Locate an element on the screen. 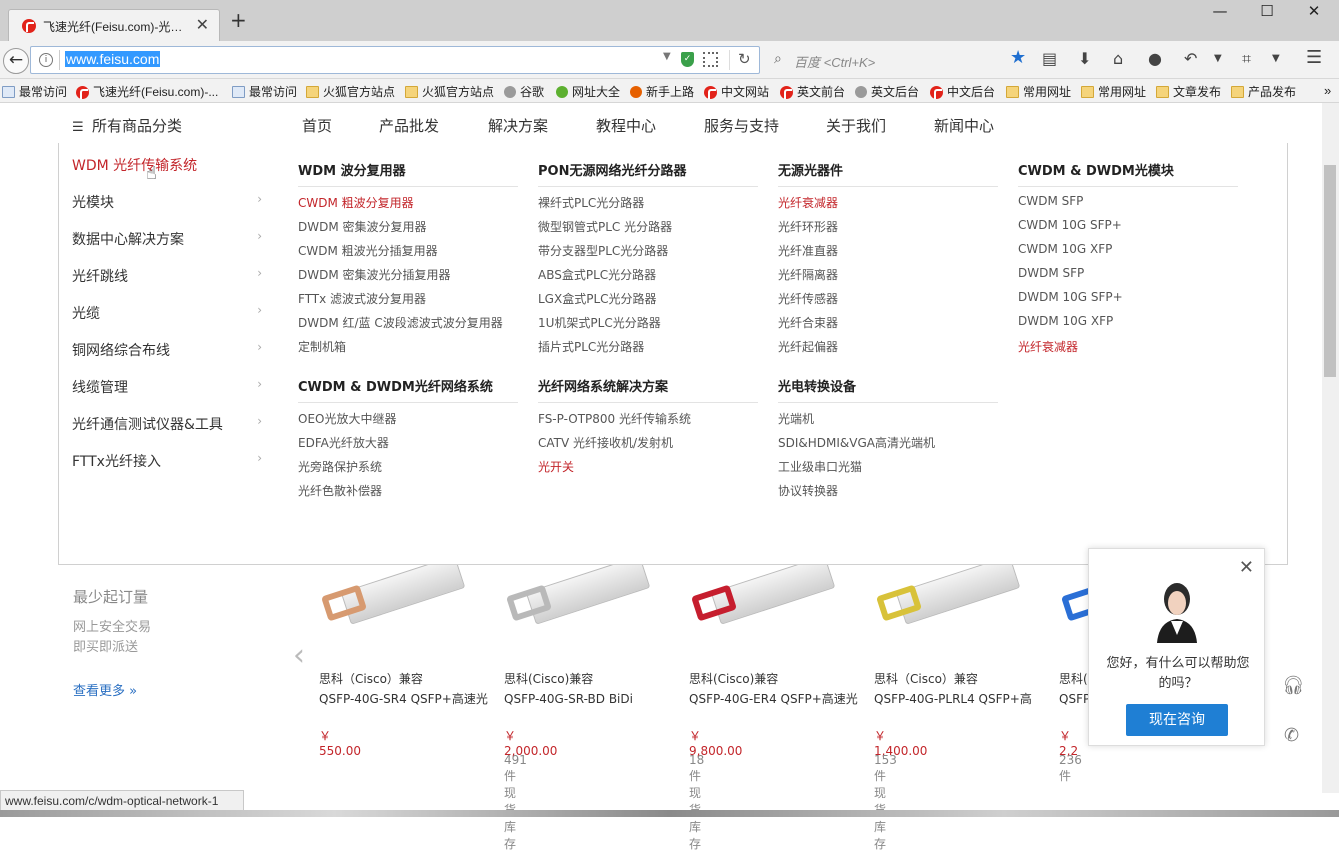 This screenshot has width=1339, height=852. menu-link: FTTx 滤波式波分复用器 is located at coordinates (362, 298).